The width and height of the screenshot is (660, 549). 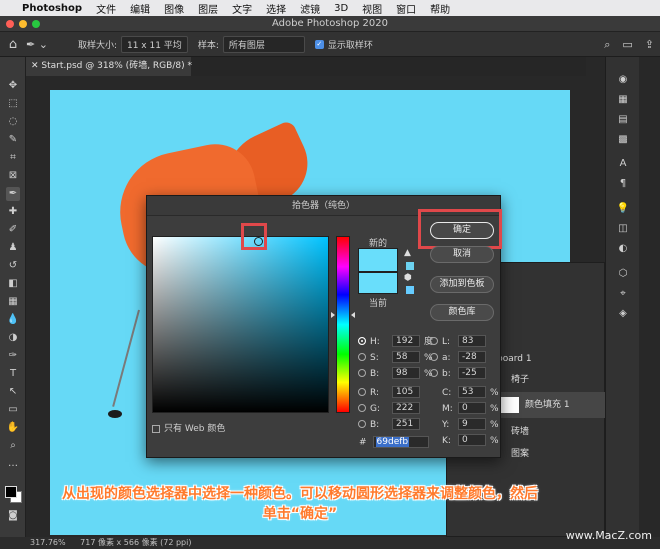 What do you see at coordinates (37, 44) in the screenshot?
I see `eyedropper-preset-icon: ✒ ⌄` at bounding box center [37, 44].